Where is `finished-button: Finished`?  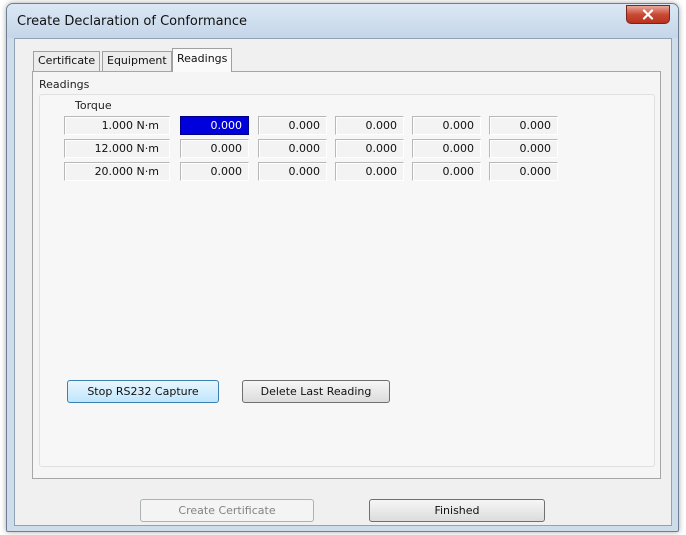
finished-button: Finished is located at coordinates (457, 510).